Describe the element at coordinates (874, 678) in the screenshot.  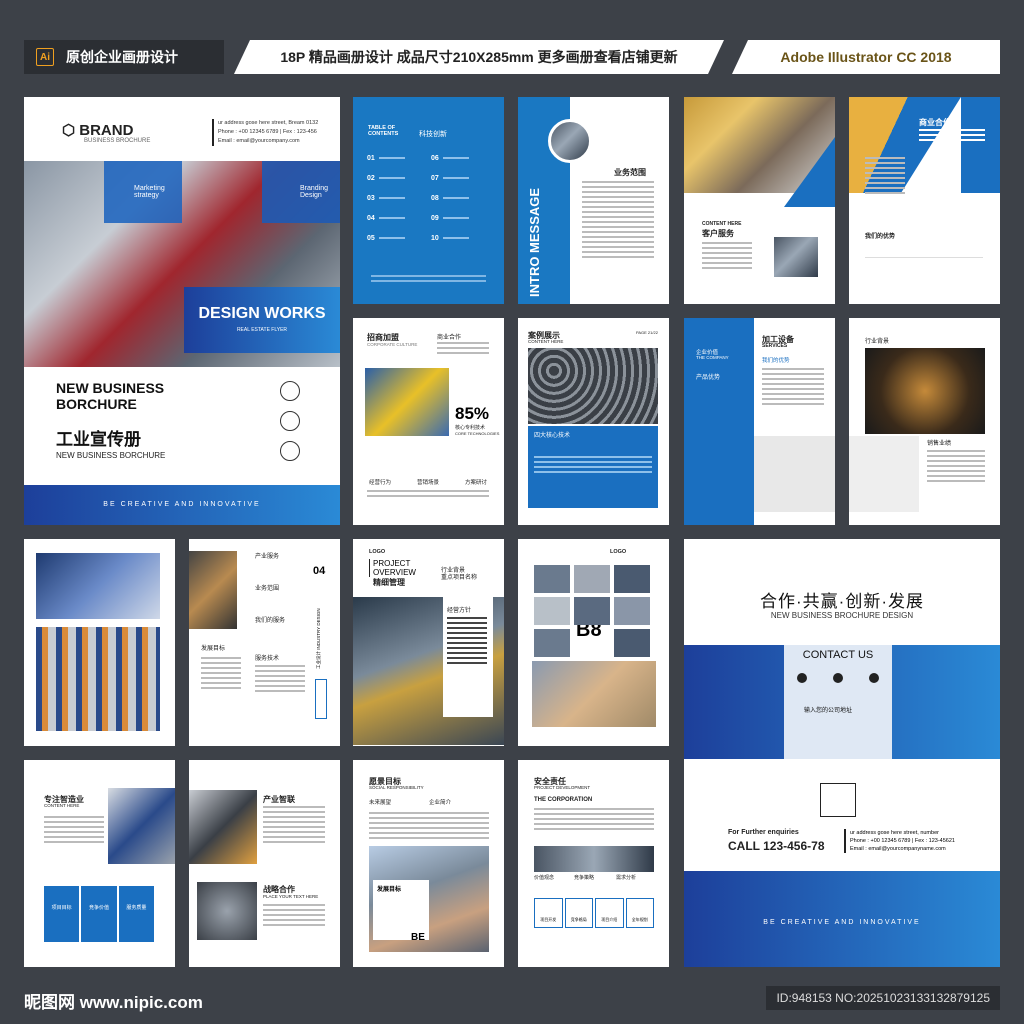
I see `qq-icon` at that location.